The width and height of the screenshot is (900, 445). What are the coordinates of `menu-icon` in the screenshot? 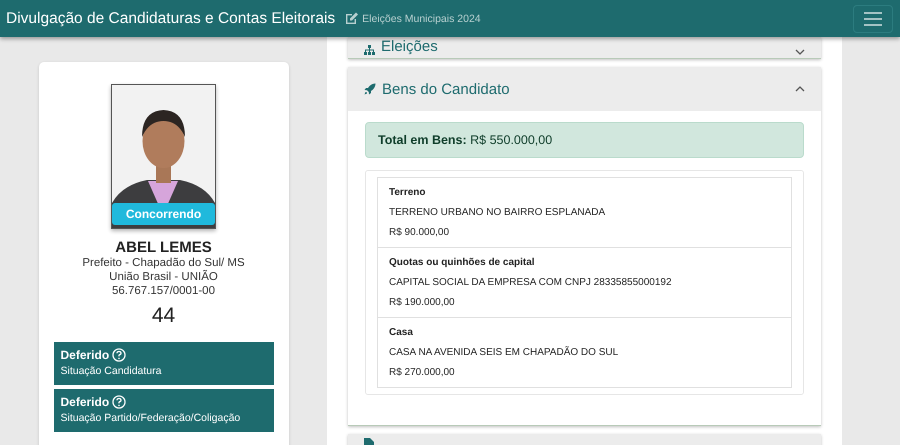 It's located at (873, 19).